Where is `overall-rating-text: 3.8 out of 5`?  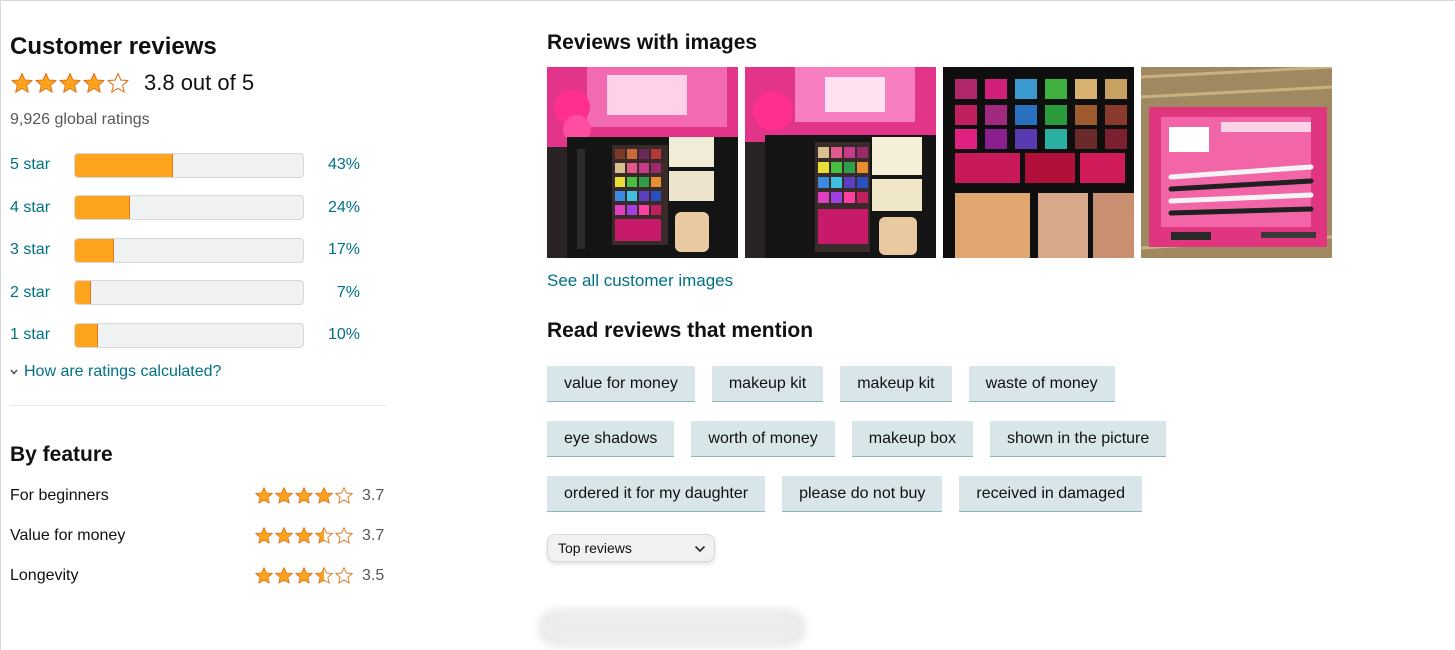
overall-rating-text: 3.8 out of 5 is located at coordinates (199, 82).